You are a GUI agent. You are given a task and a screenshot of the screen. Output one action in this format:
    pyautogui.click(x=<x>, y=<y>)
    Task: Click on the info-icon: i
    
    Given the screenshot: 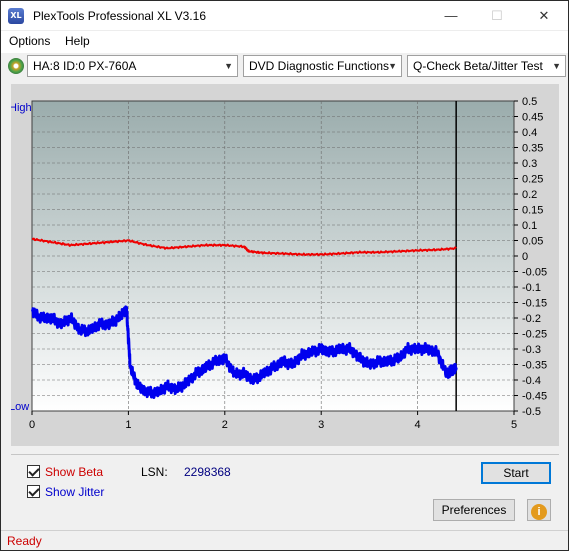 What is the action you would take?
    pyautogui.click(x=539, y=512)
    